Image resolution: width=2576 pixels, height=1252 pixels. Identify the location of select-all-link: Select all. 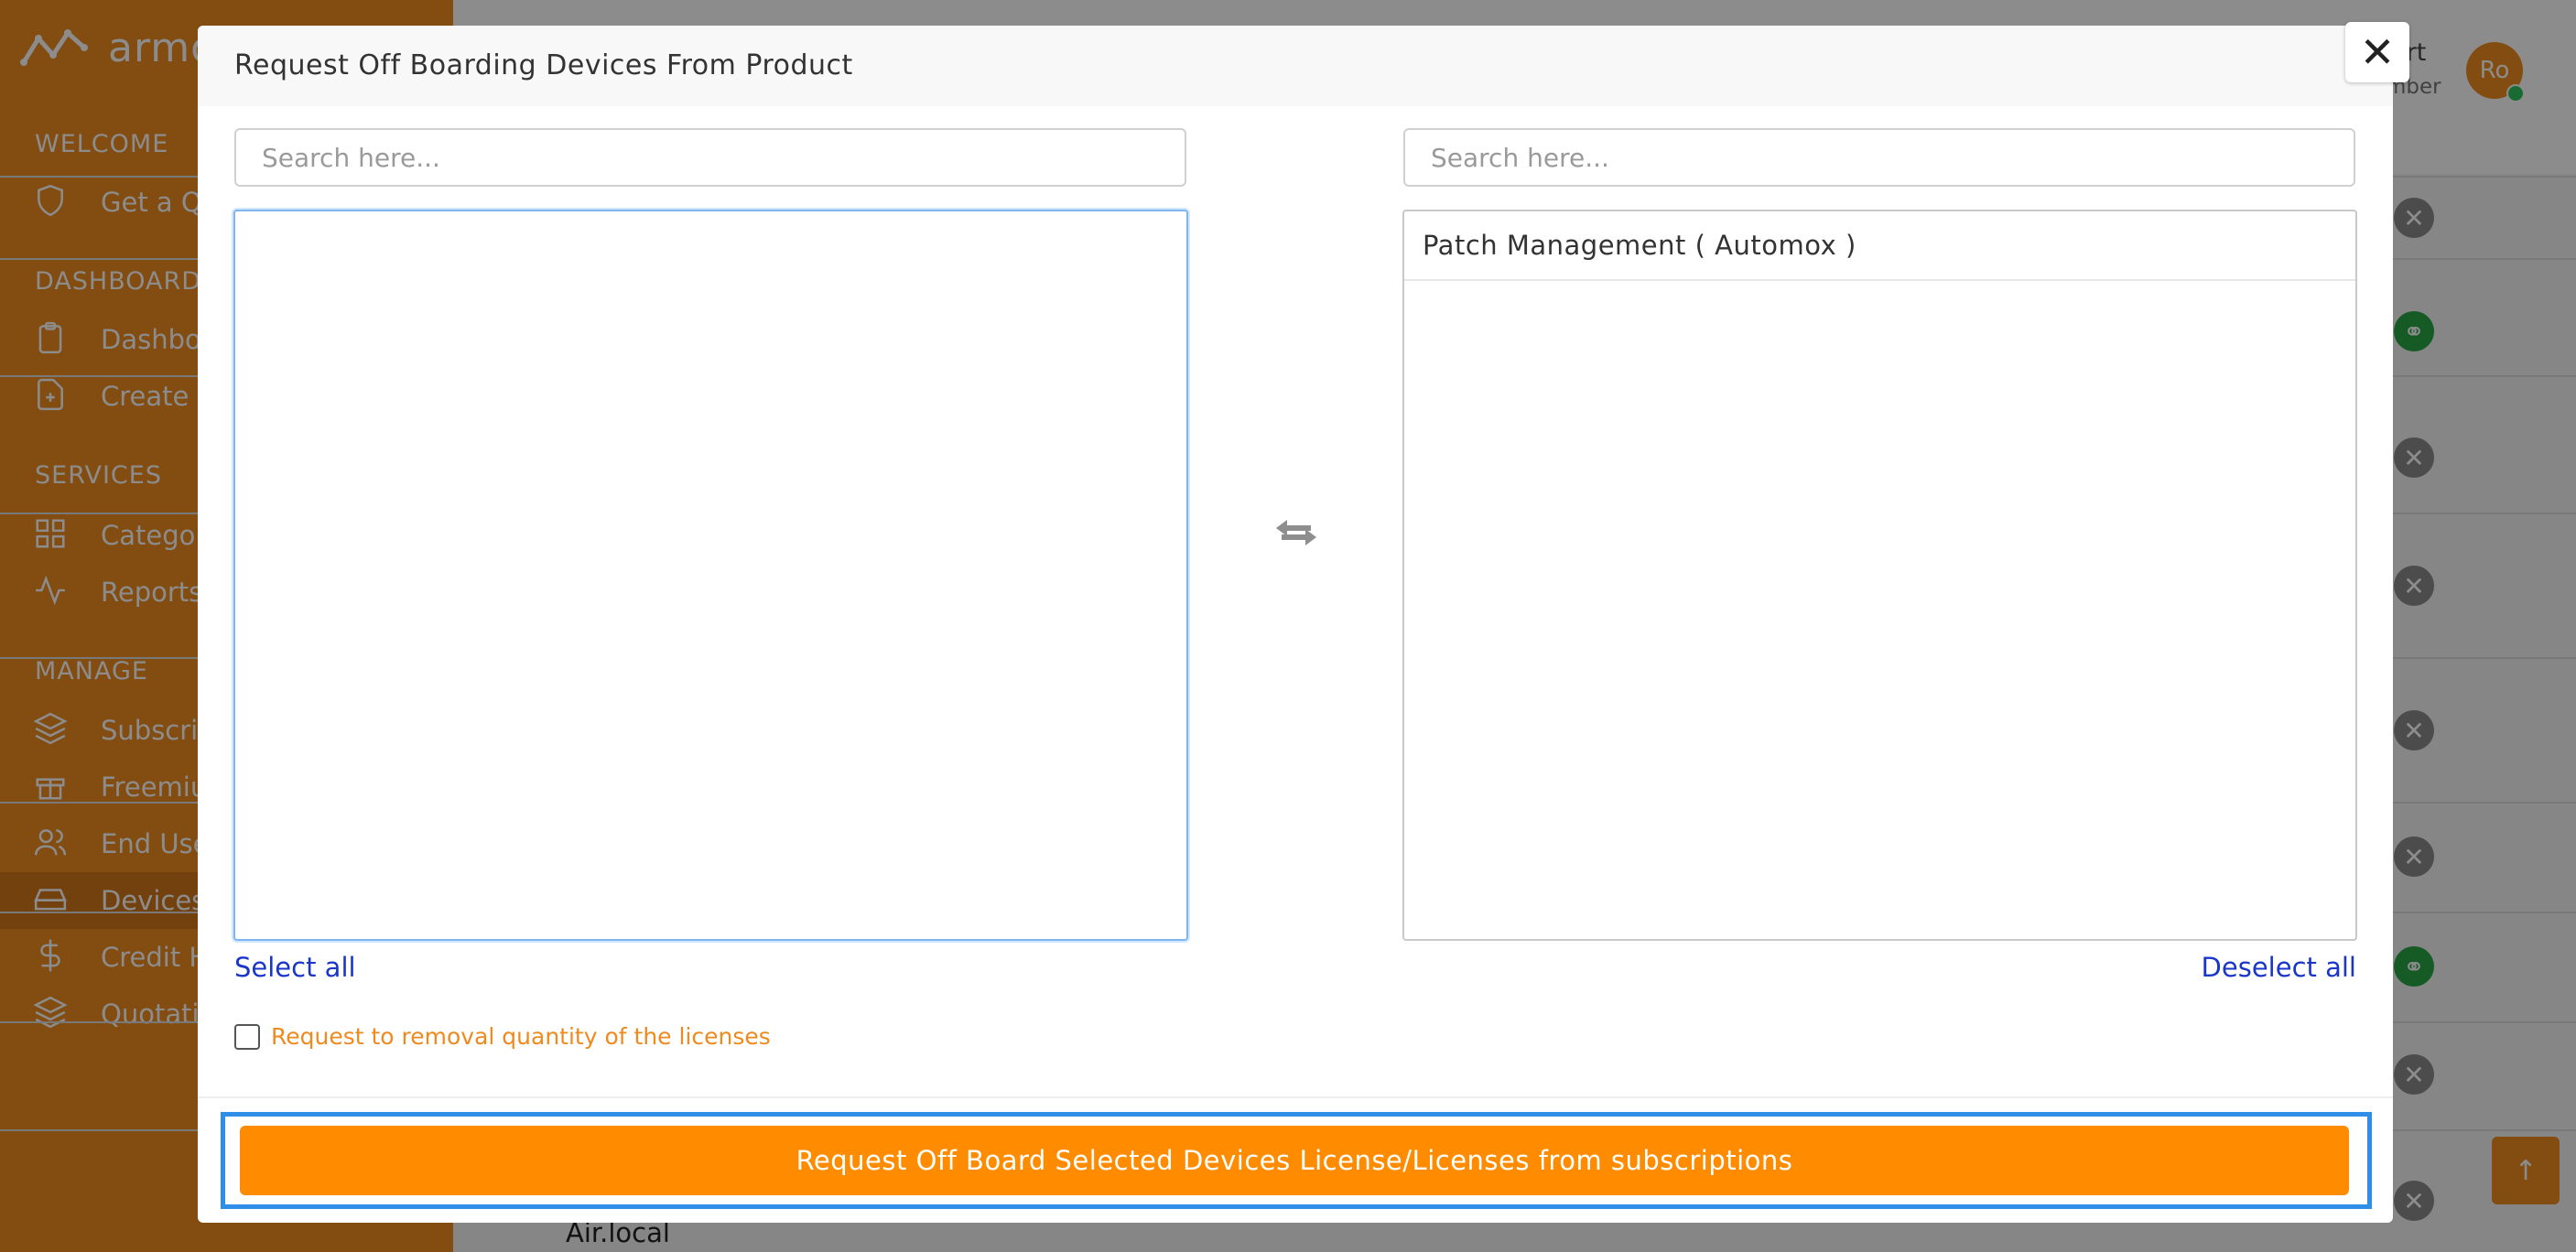
(295, 967).